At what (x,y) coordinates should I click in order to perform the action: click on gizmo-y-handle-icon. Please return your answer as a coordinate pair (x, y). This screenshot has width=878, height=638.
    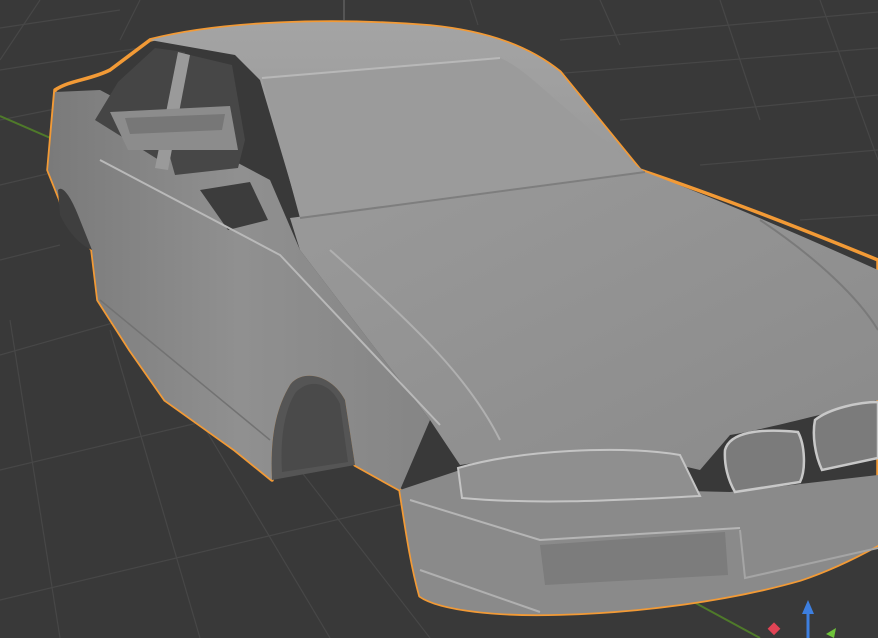
    Looking at the image, I should click on (831, 633).